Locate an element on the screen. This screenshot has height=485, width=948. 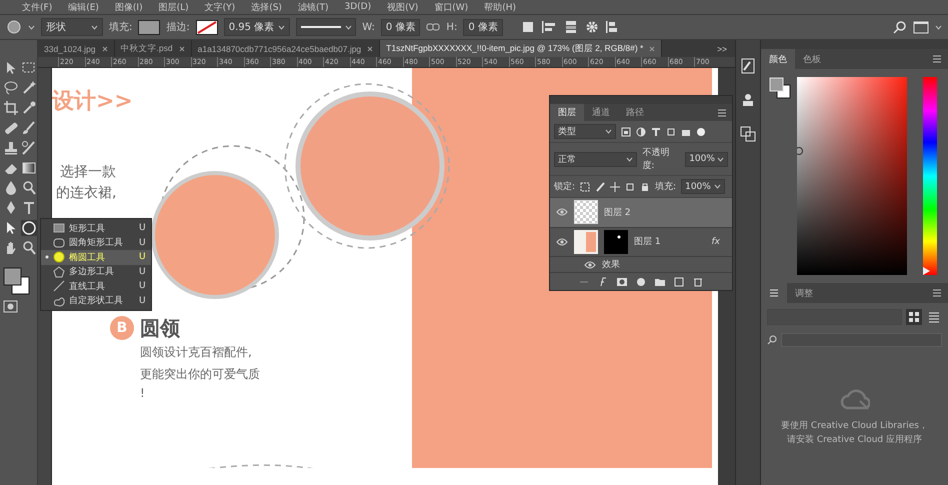
tabs-overflow-button: >> is located at coordinates (722, 48).